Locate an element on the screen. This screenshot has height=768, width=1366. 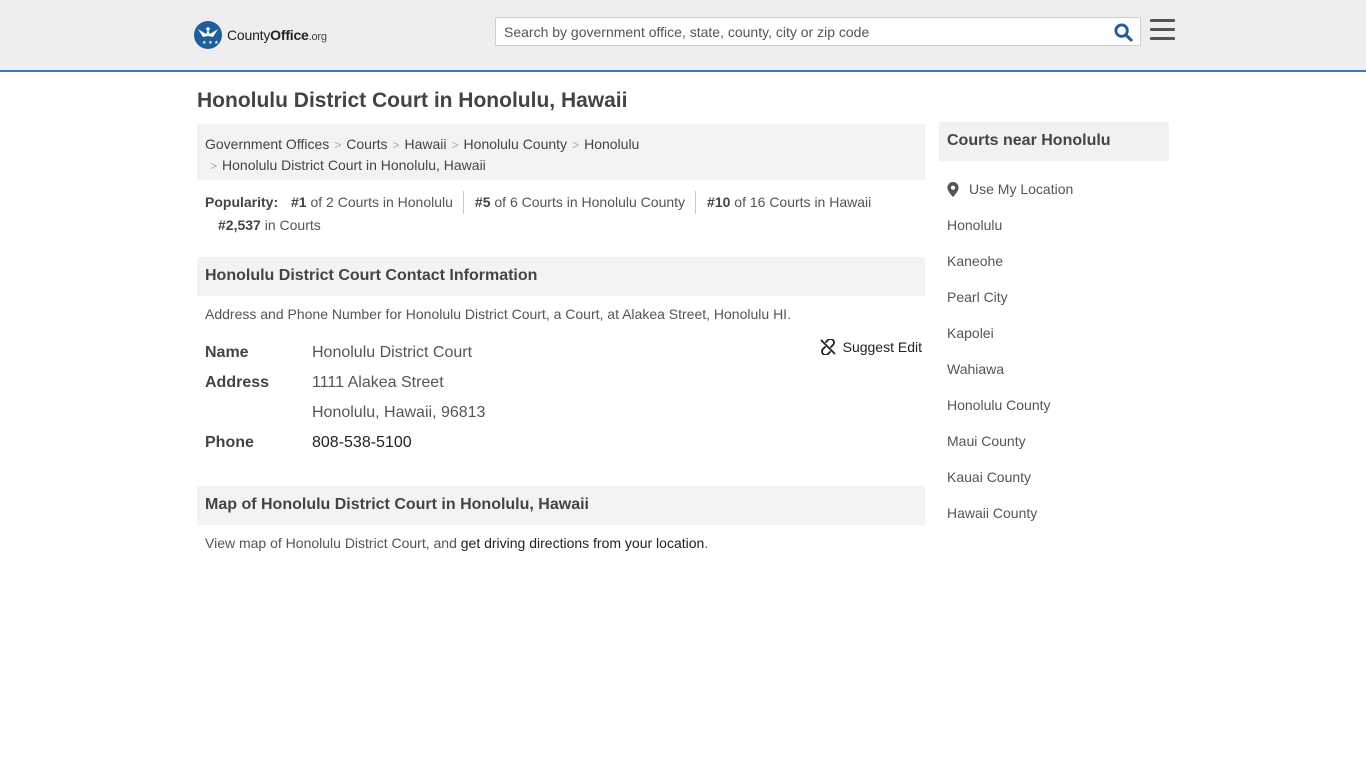
top-bar: ★ ★ ★ CountyOffice.org is located at coordinates (683, 36).